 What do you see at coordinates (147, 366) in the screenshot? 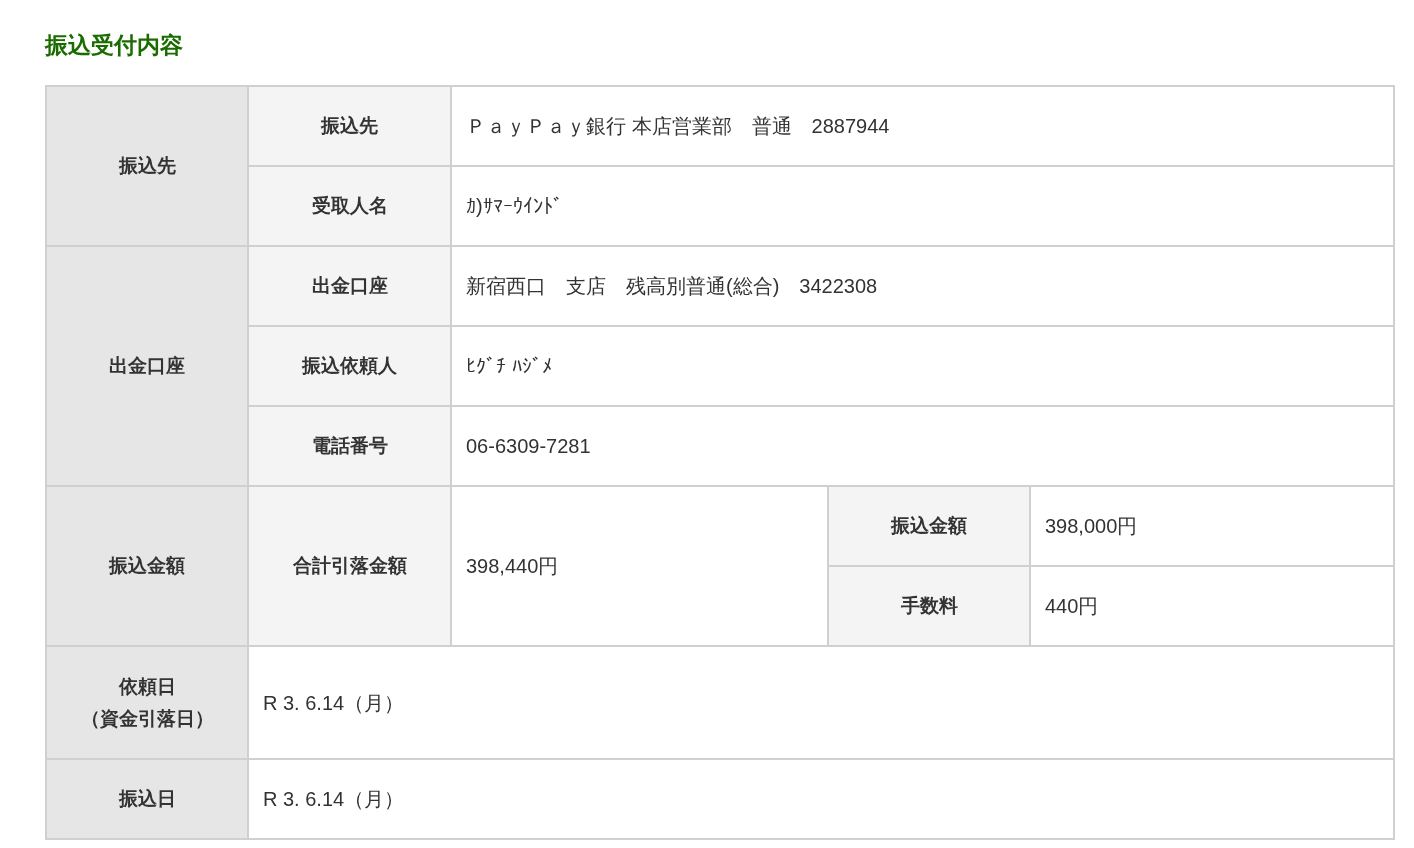
I see `section-header: 出金口座` at bounding box center [147, 366].